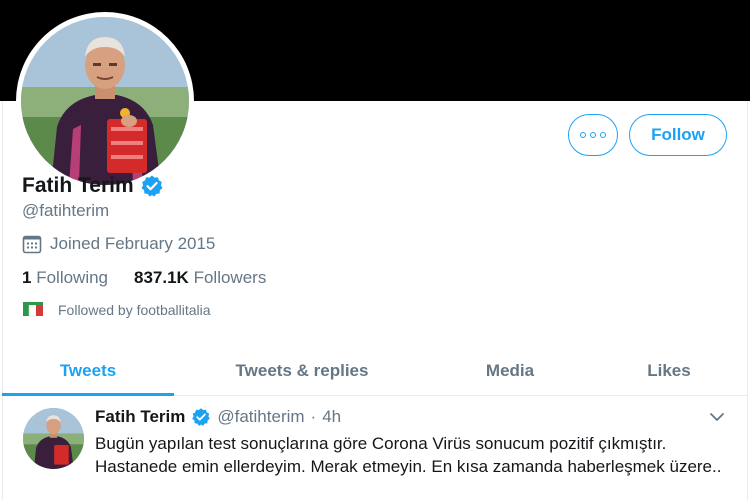 Image resolution: width=750 pixels, height=500 pixels. I want to click on profile-tabs: Tweets Tweets & replies Media Likes, so click(375, 371).